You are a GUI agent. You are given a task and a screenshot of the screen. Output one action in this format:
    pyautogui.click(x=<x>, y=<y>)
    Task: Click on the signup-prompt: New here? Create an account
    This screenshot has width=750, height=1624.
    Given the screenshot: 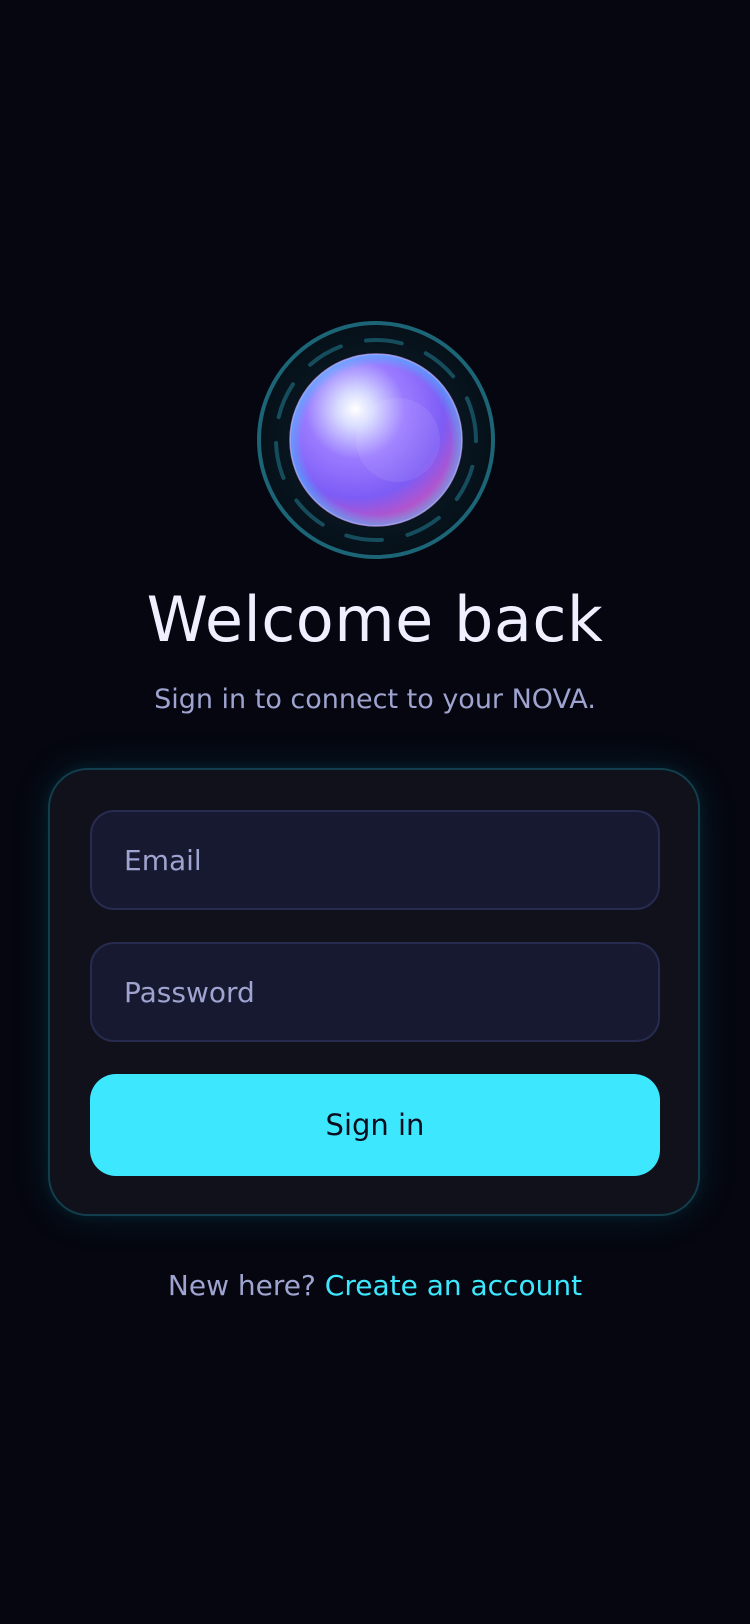 What is the action you would take?
    pyautogui.click(x=375, y=1286)
    